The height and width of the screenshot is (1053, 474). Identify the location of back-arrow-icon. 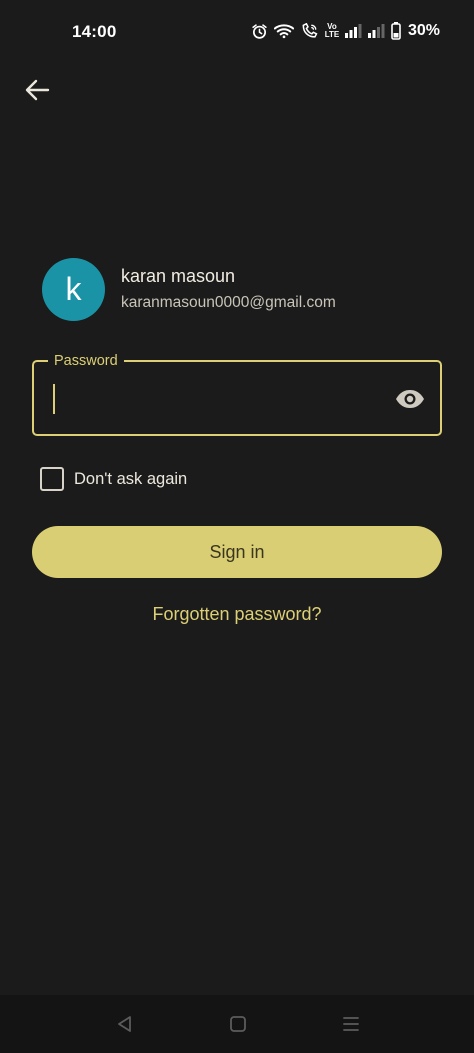
(37, 90).